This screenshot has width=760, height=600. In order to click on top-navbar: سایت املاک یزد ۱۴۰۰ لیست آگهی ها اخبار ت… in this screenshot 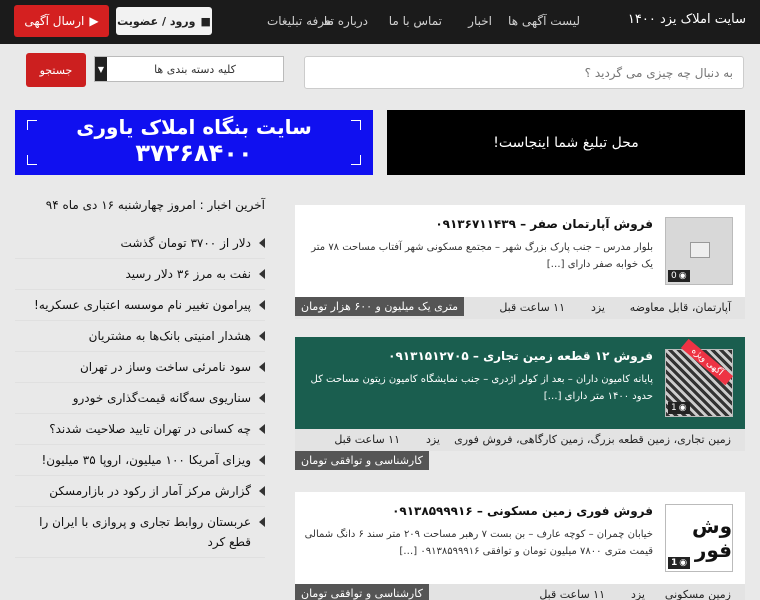, I will do `click(380, 22)`.